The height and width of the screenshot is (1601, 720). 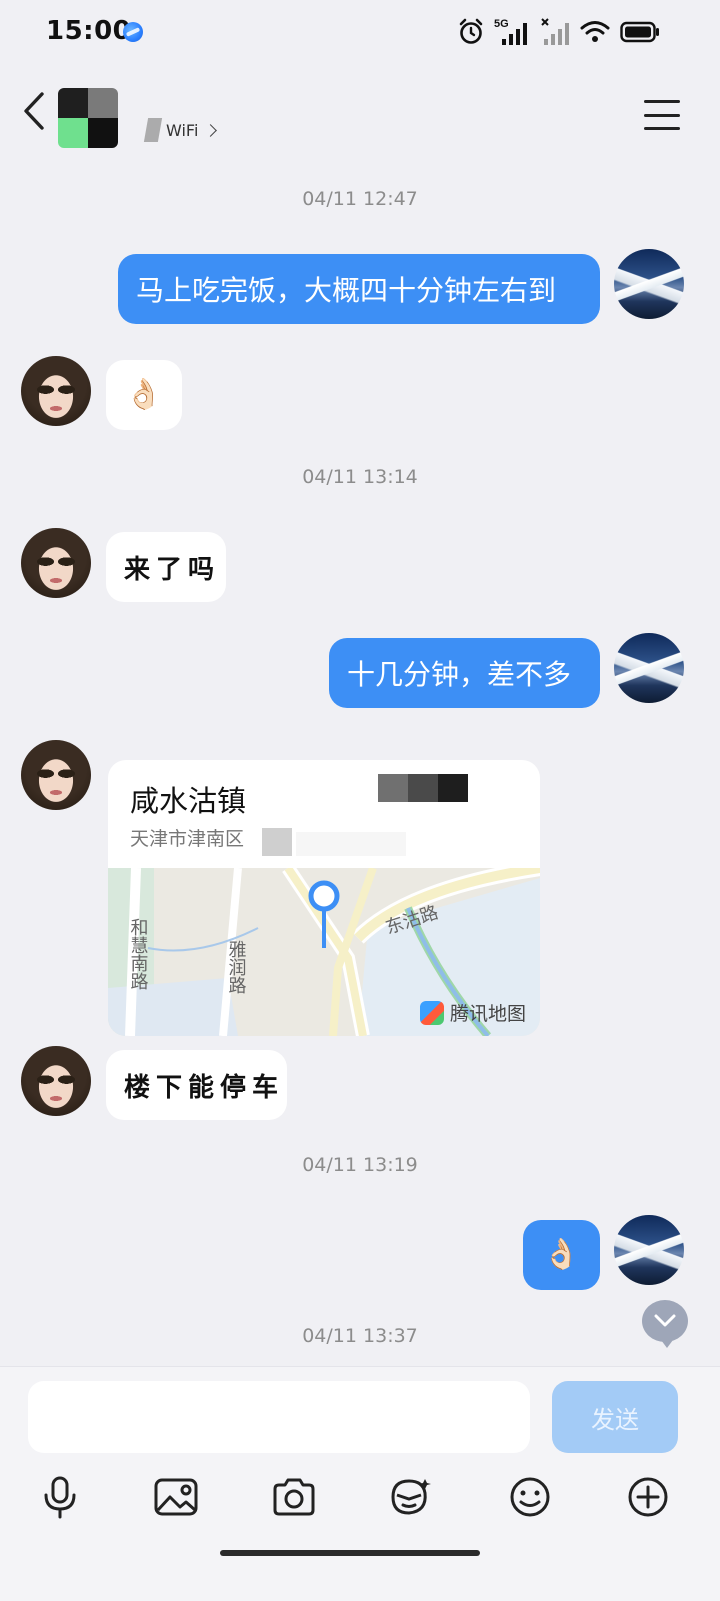 I want to click on emoji-button, so click(x=530, y=1497).